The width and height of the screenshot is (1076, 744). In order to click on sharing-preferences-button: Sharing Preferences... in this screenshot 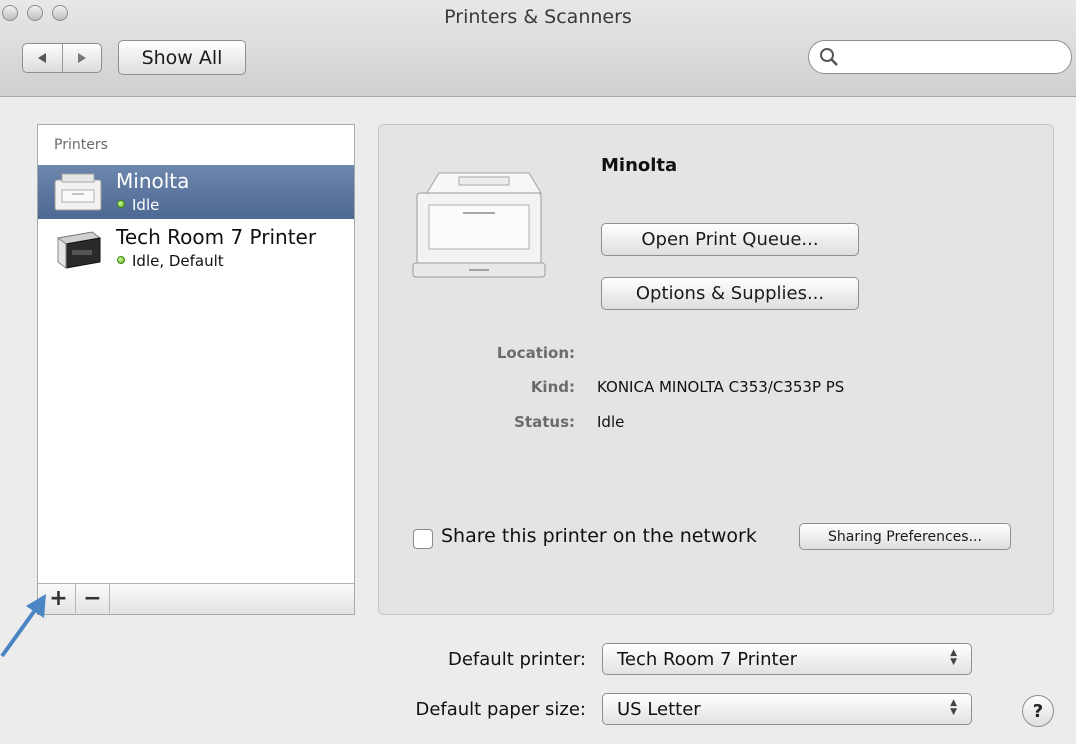, I will do `click(905, 536)`.